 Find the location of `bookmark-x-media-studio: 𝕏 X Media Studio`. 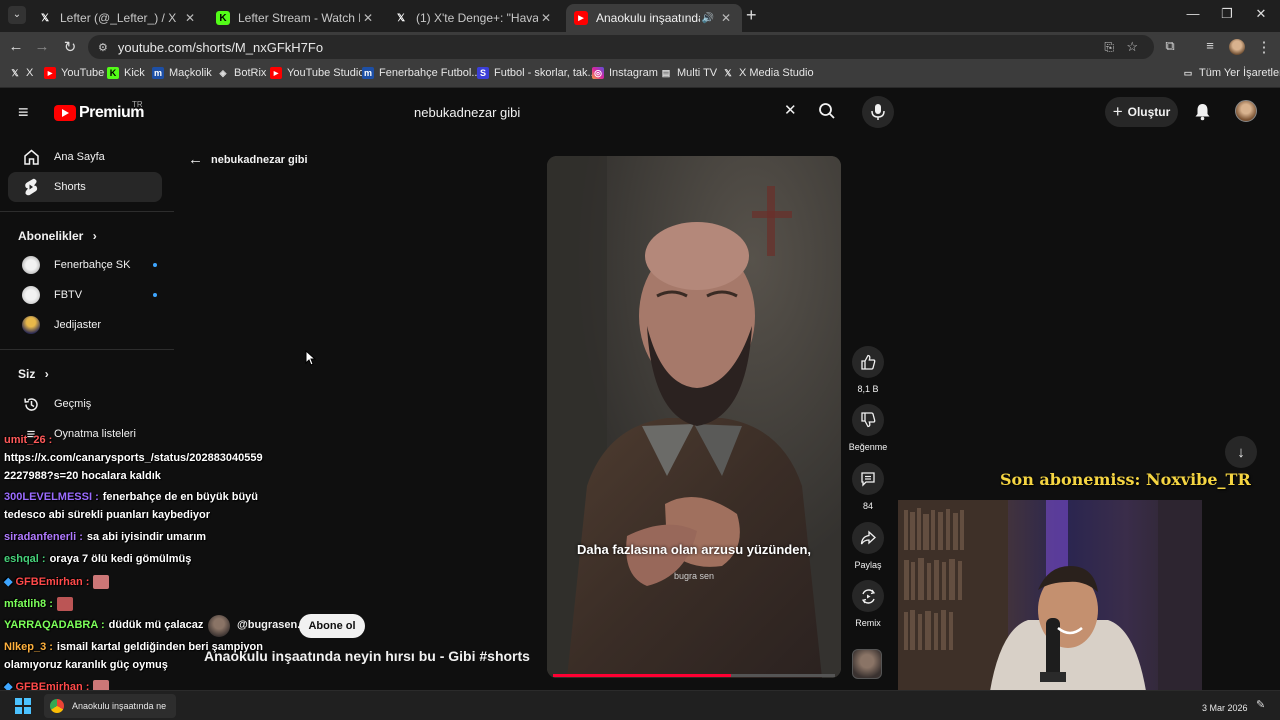

bookmark-x-media-studio: 𝕏 X Media Studio is located at coordinates (767, 73).